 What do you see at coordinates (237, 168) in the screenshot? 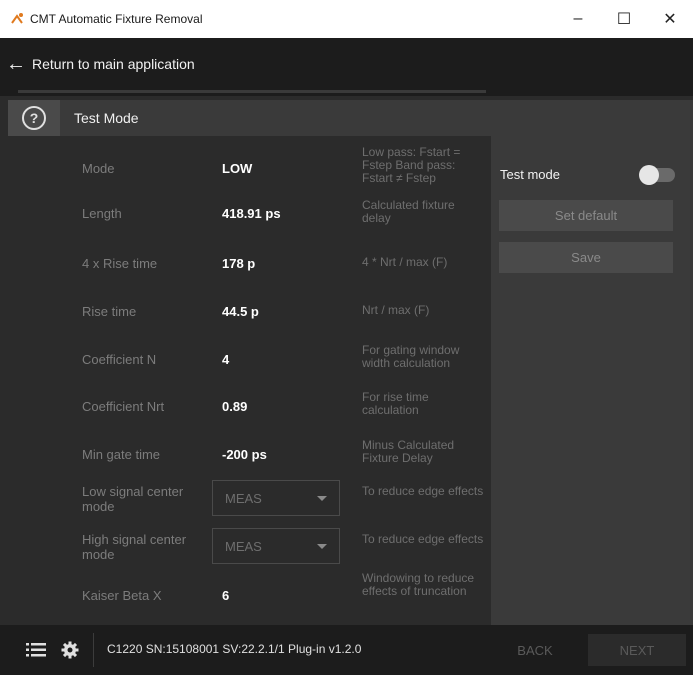
I see `row-value: LOW` at bounding box center [237, 168].